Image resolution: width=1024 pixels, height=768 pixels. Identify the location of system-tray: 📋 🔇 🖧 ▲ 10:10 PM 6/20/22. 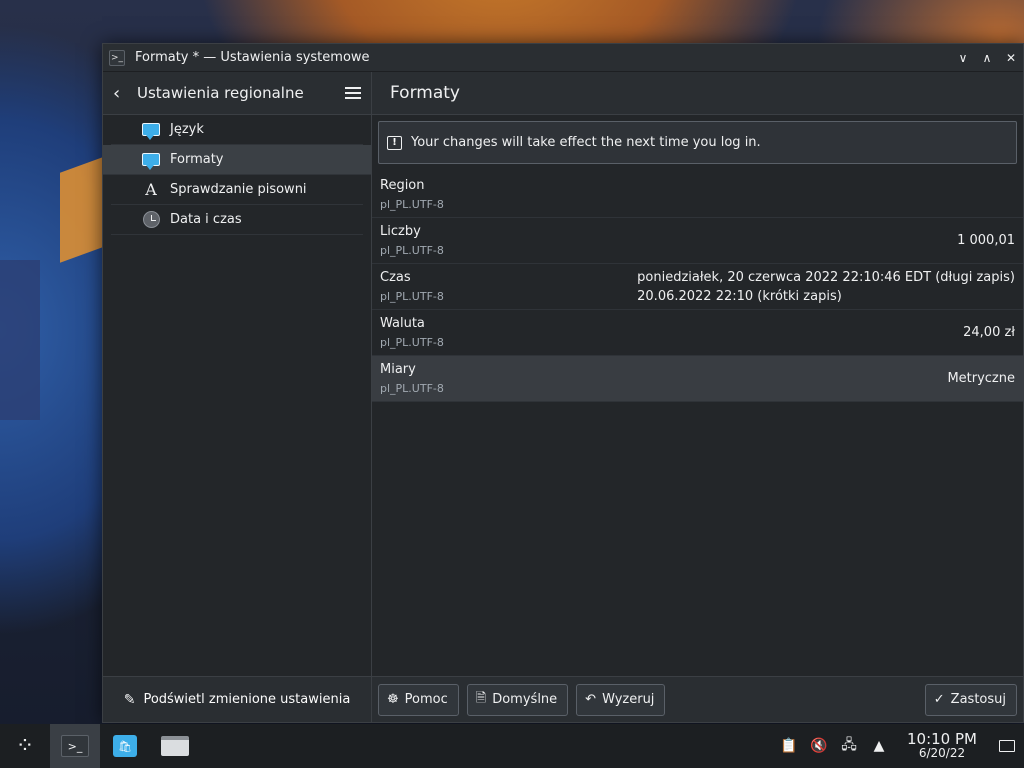
(899, 746).